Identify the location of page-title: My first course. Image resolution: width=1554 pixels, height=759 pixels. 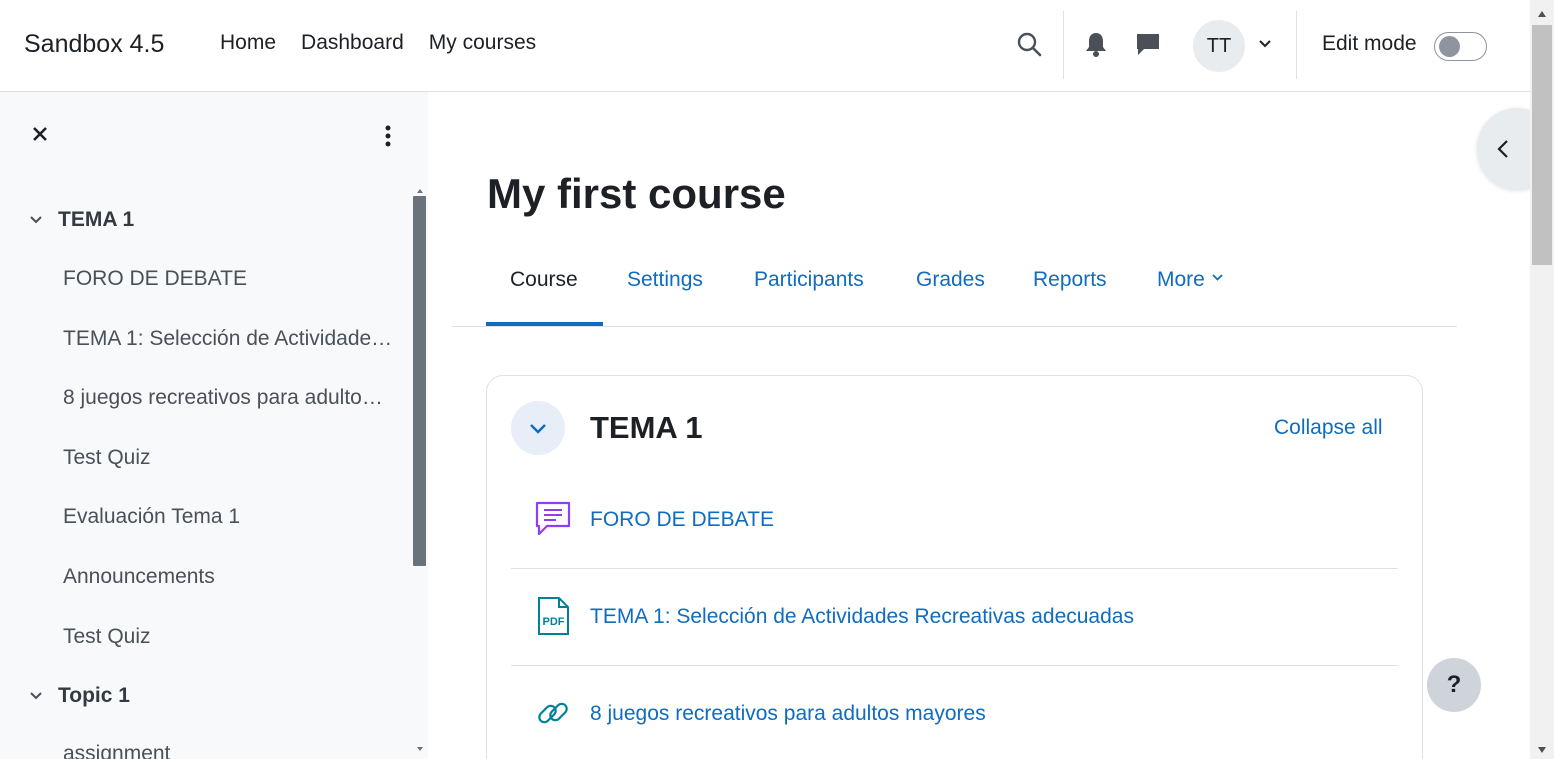
(636, 193).